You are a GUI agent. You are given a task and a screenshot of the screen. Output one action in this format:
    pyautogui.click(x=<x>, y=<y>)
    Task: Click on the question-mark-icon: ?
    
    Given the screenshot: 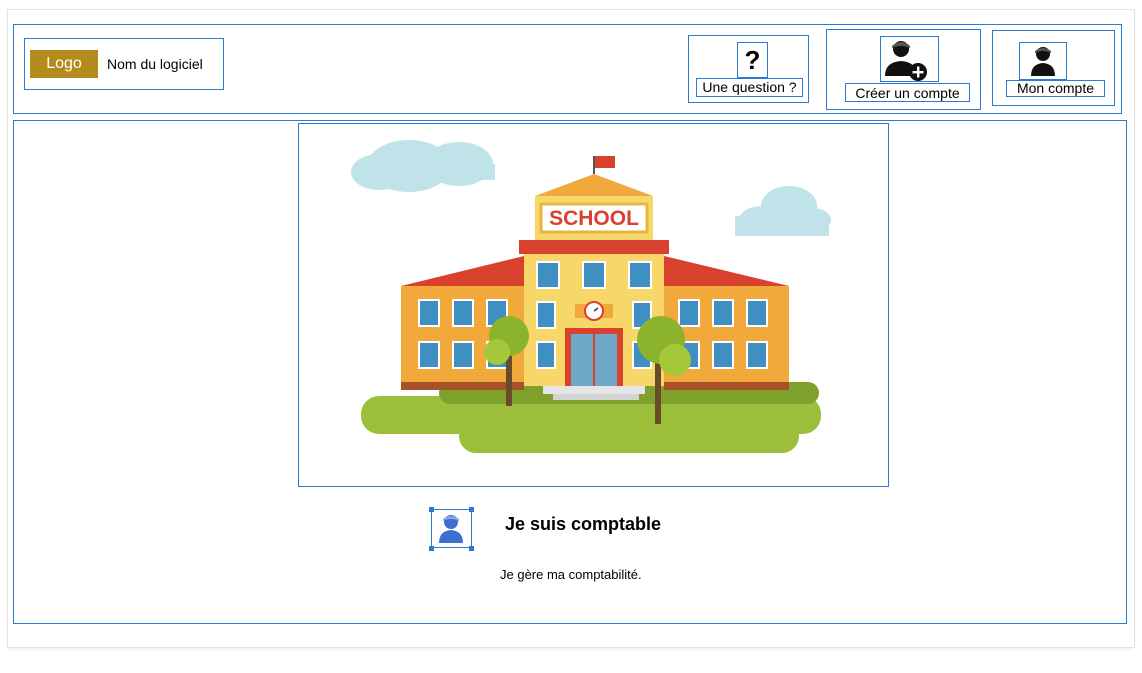 What is the action you would take?
    pyautogui.click(x=752, y=60)
    